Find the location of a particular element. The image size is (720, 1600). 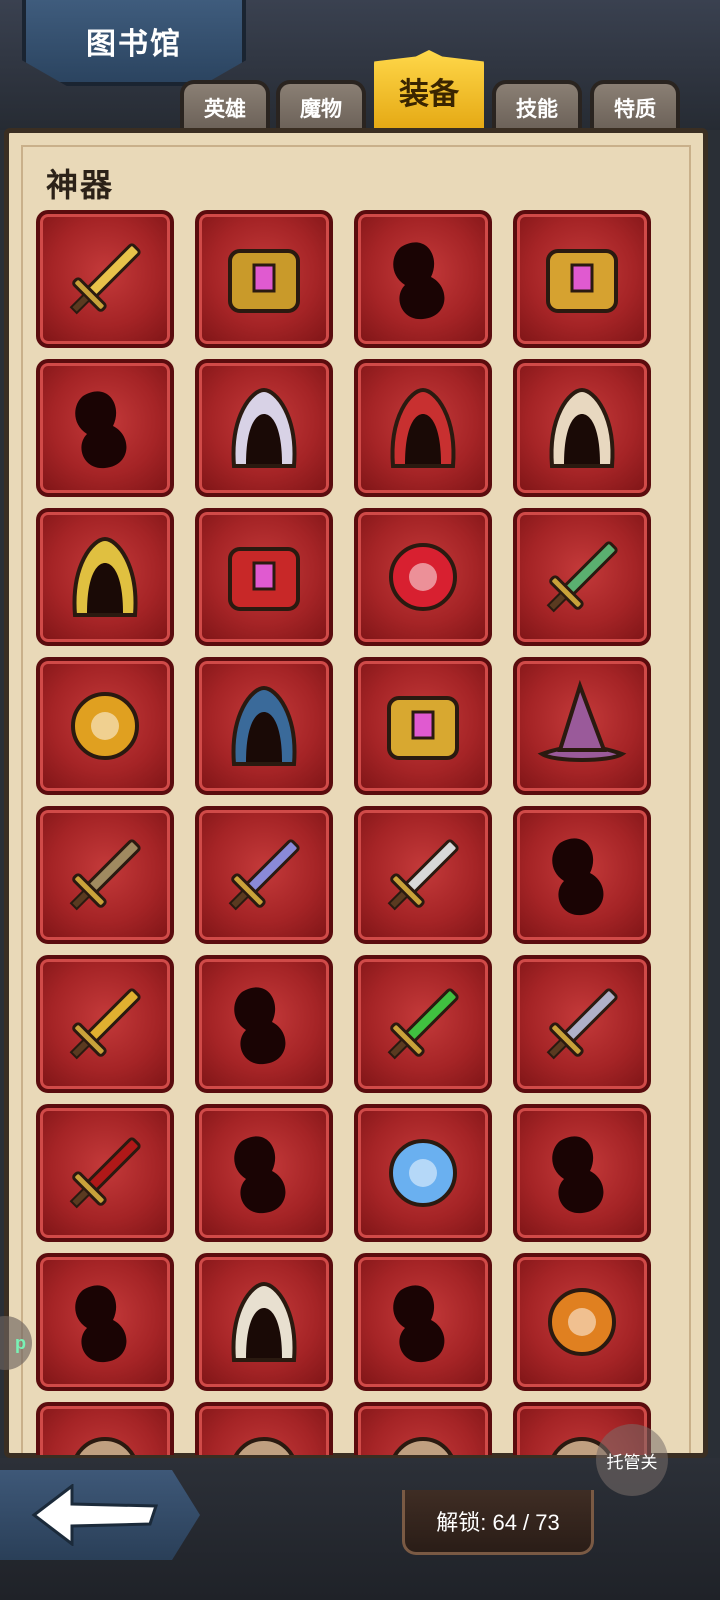

emerald-cross-staff-icon is located at coordinates (582, 577).